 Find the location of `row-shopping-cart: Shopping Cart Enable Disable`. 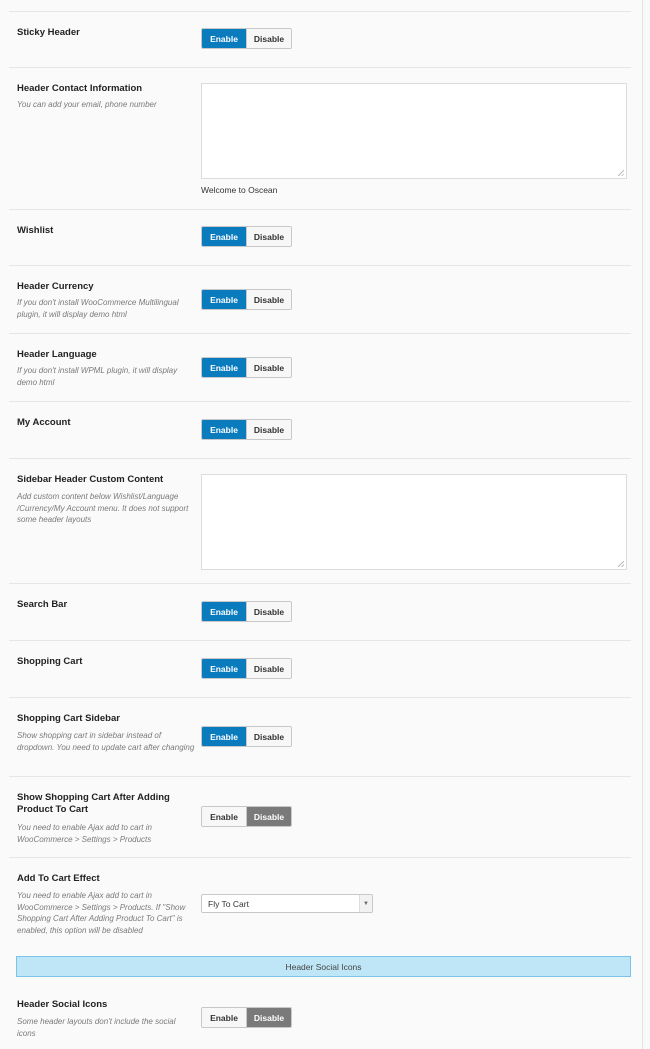

row-shopping-cart: Shopping Cart Enable Disable is located at coordinates (320, 669).